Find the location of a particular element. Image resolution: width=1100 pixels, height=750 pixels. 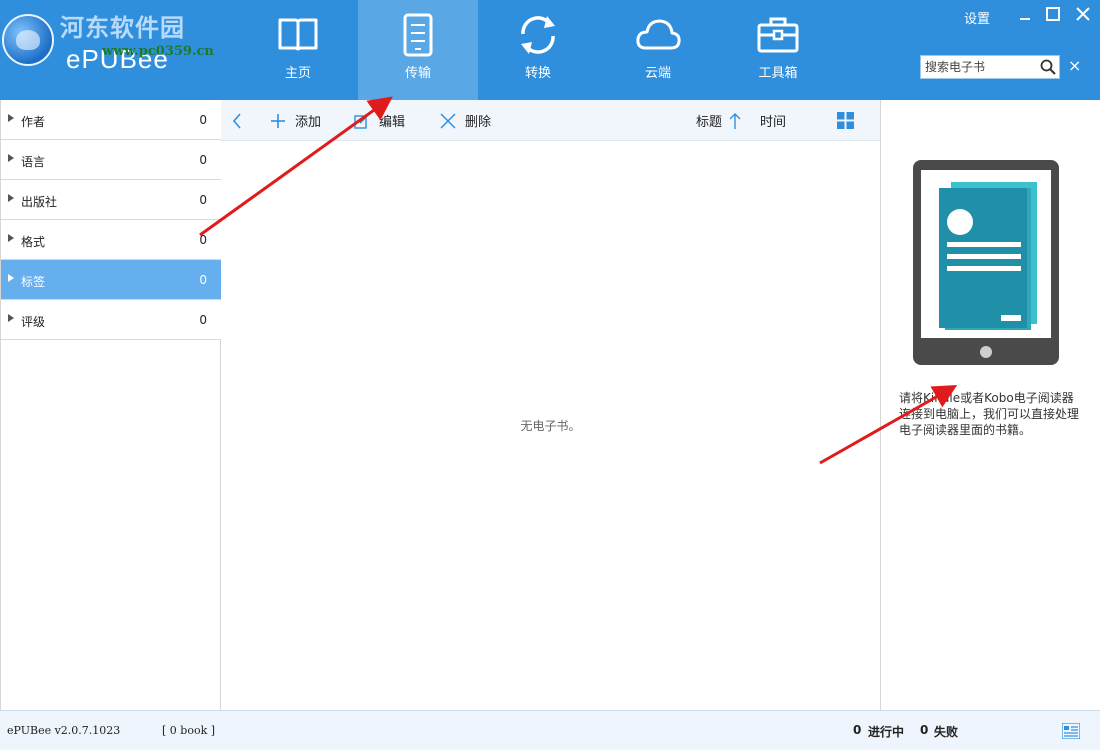

book-open-icon is located at coordinates (298, 34).